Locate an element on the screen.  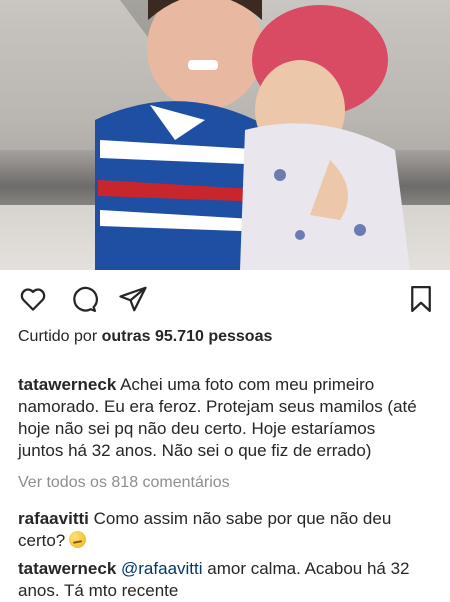
likes-others-link: outras 95.710 pessoas is located at coordinates (187, 336).